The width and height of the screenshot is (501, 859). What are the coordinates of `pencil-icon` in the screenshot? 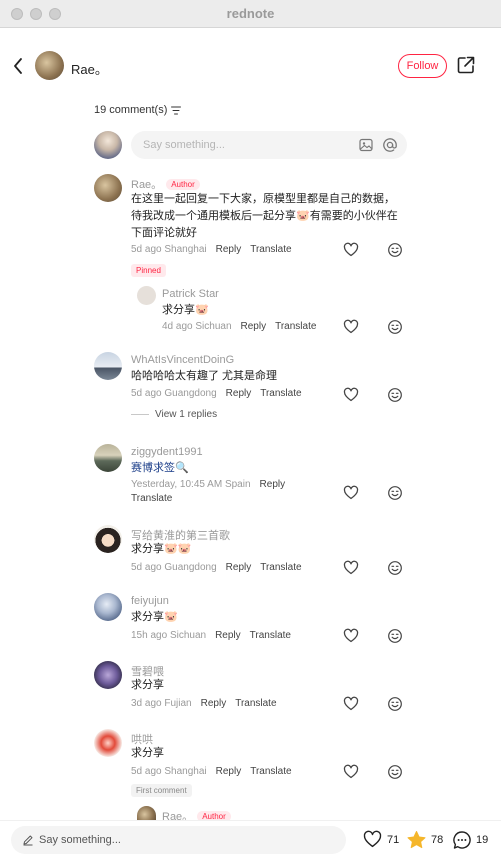 It's located at (28, 840).